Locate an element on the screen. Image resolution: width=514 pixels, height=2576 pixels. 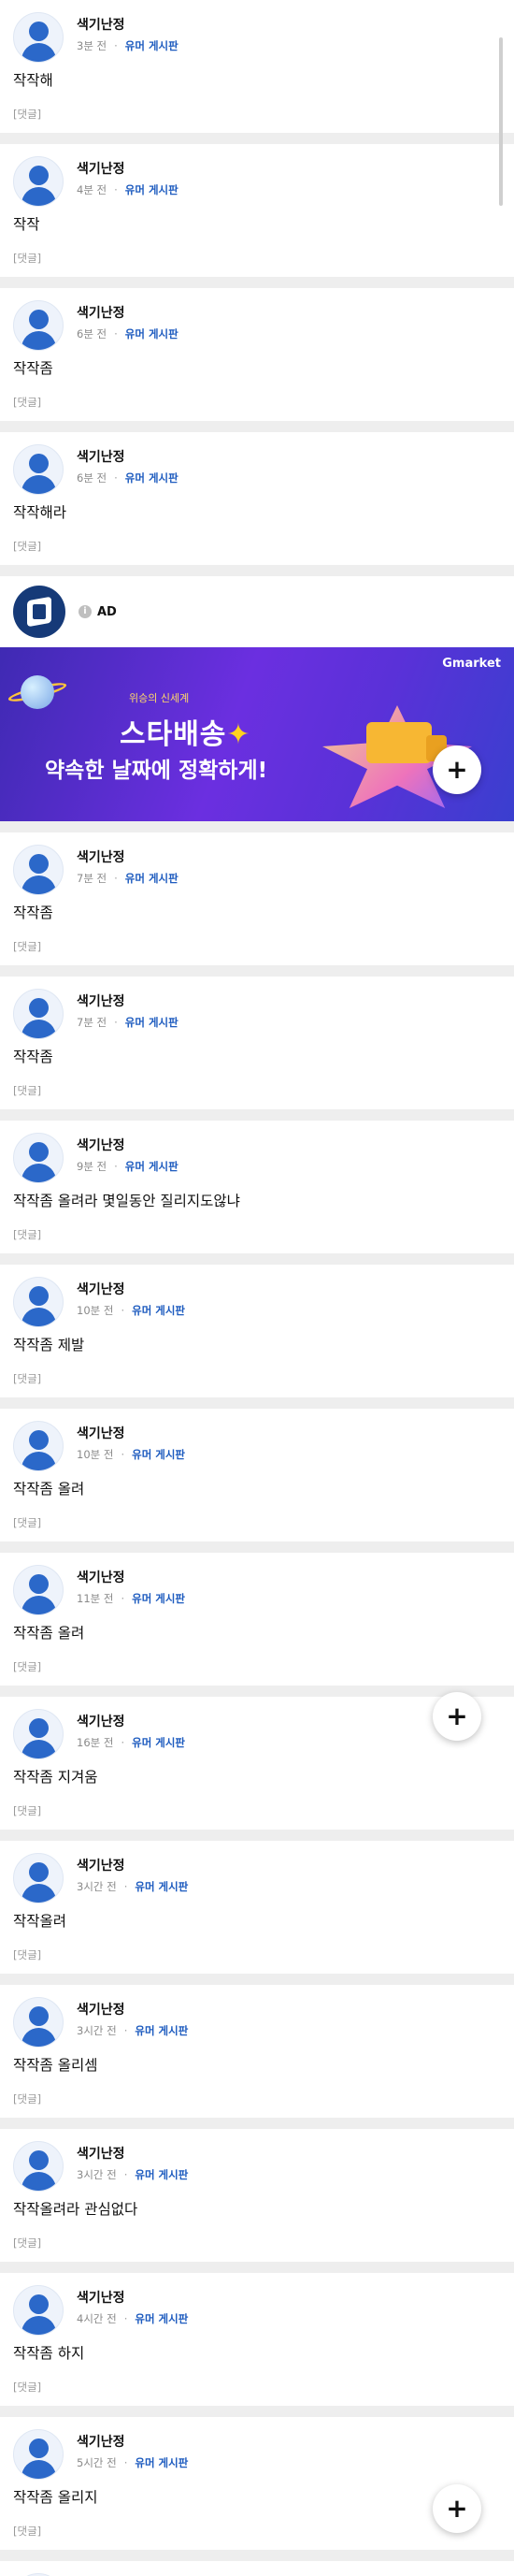
ad-banner: Gmarket 위승의 신세계 스타배송✦ 약속한 날짜에 정확하게! is located at coordinates (257, 734).